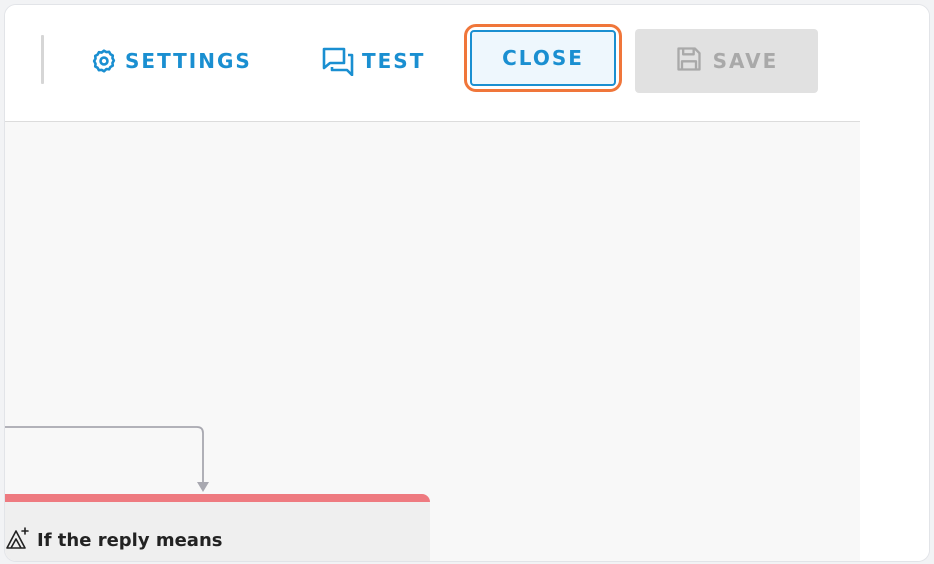  What do you see at coordinates (342, 61) in the screenshot?
I see `chat-bubbles-icon` at bounding box center [342, 61].